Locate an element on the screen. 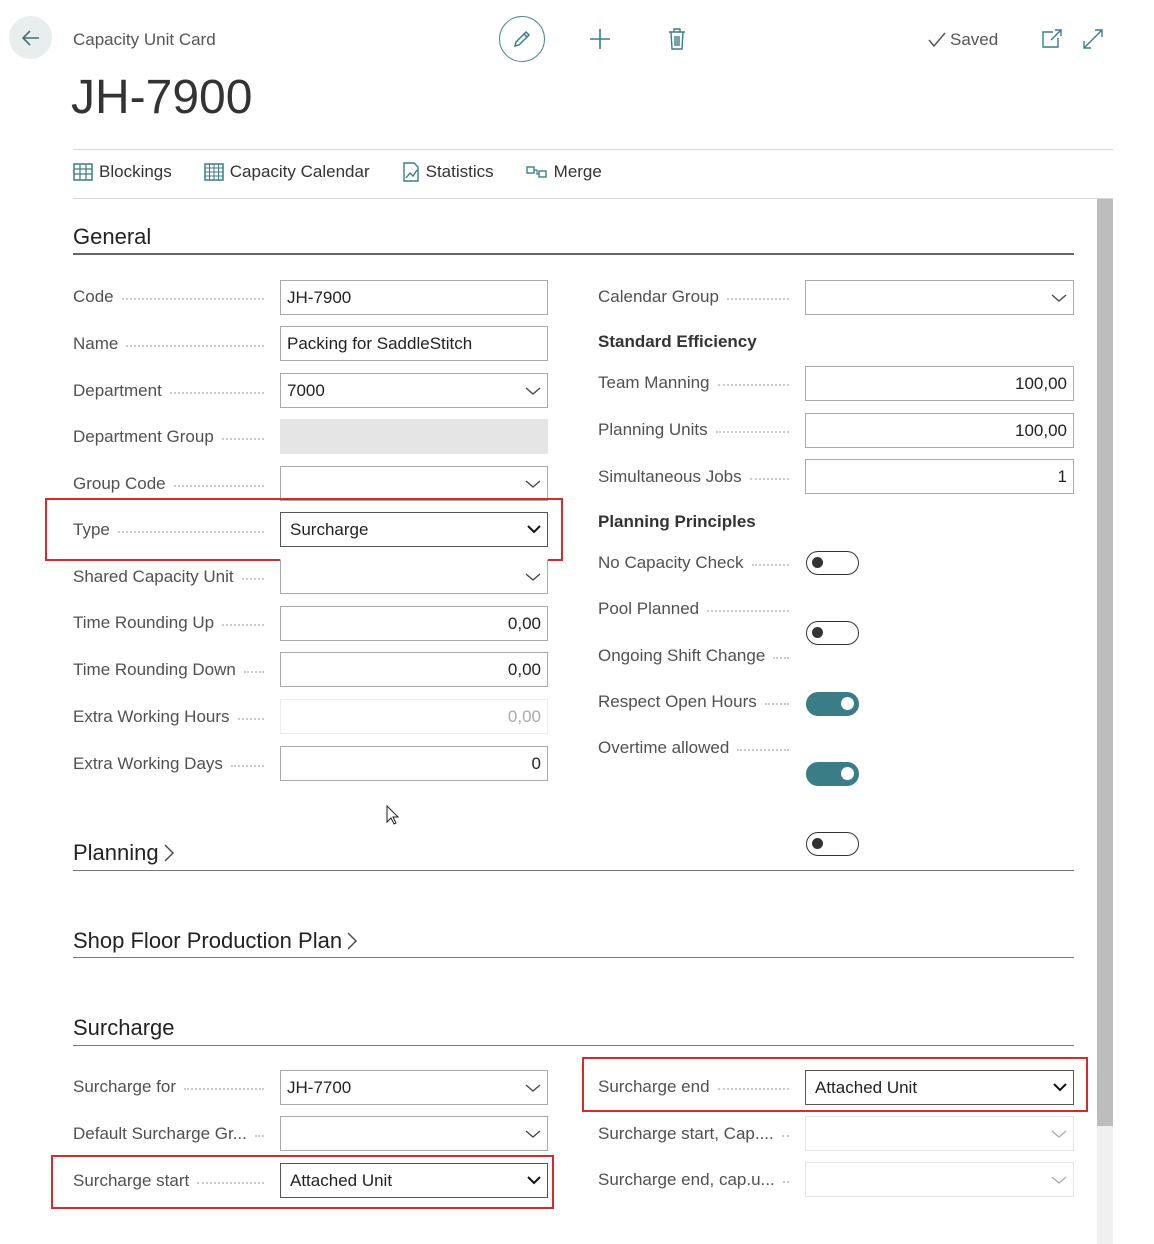 This screenshot has width=1154, height=1244. simultaneous-jobs-label: Simultaneous Jobs is located at coordinates (697, 477).